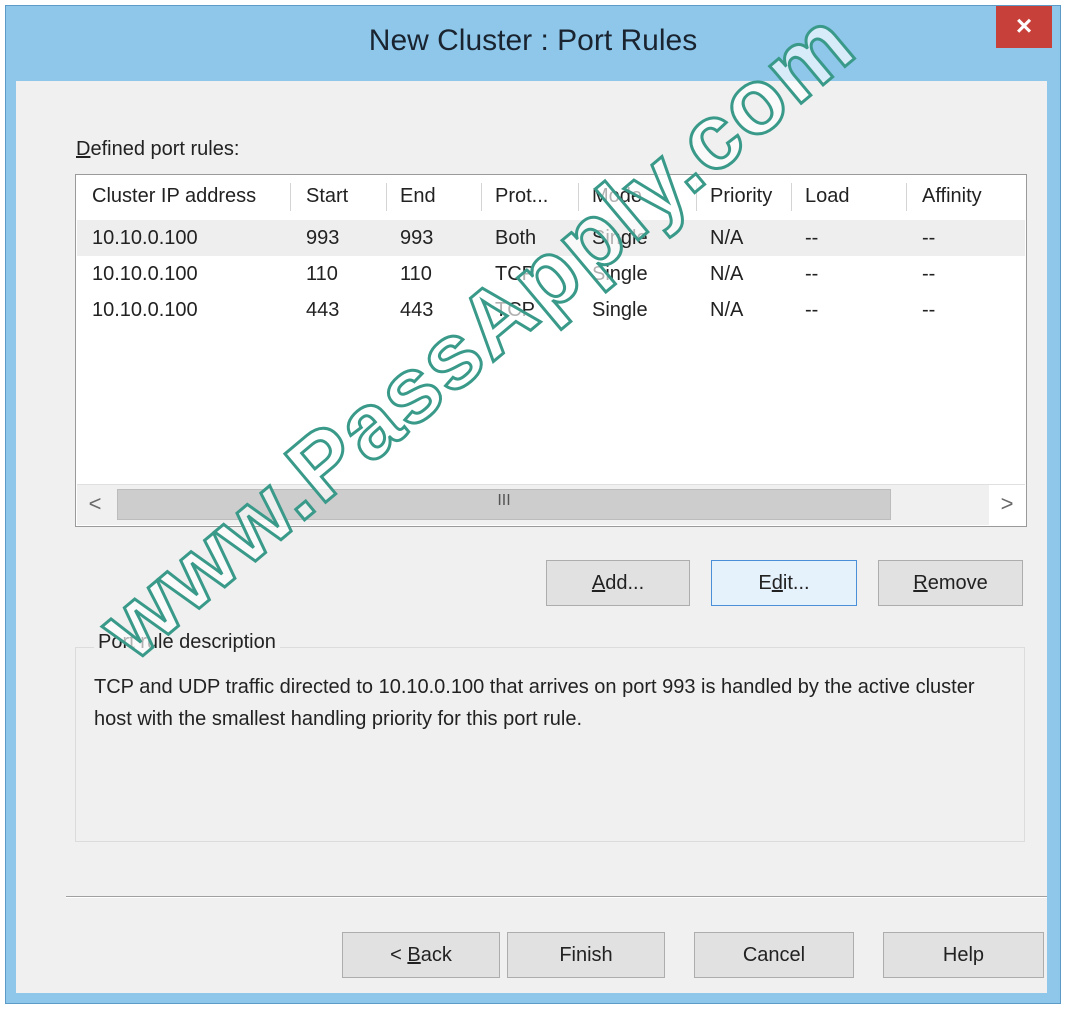  I want to click on column-header-load: Load, so click(827, 196).